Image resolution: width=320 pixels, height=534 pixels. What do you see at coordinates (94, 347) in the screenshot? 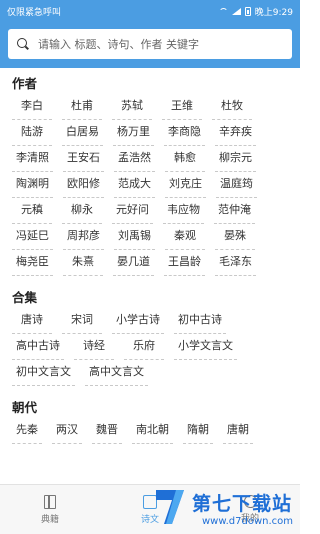
I see `collection-tag: 诗经` at bounding box center [94, 347].